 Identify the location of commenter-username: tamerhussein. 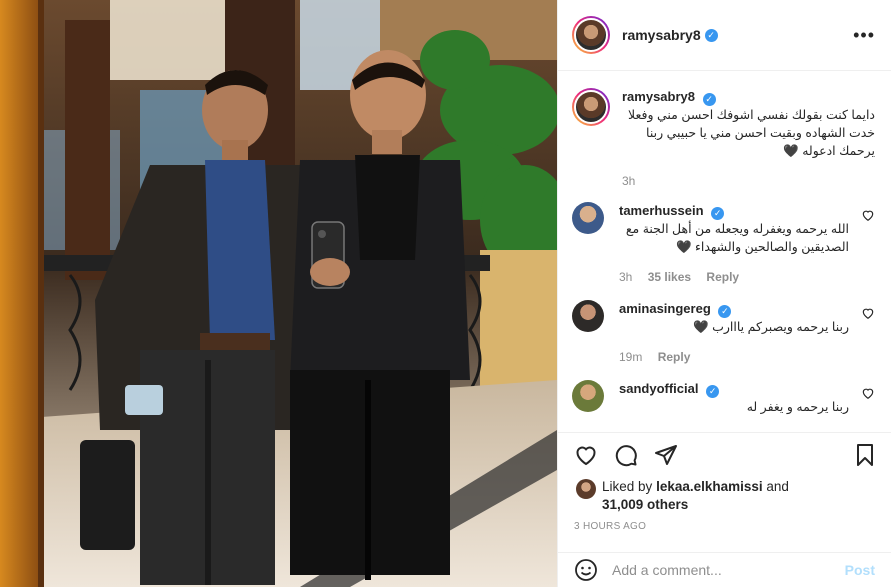
(661, 210).